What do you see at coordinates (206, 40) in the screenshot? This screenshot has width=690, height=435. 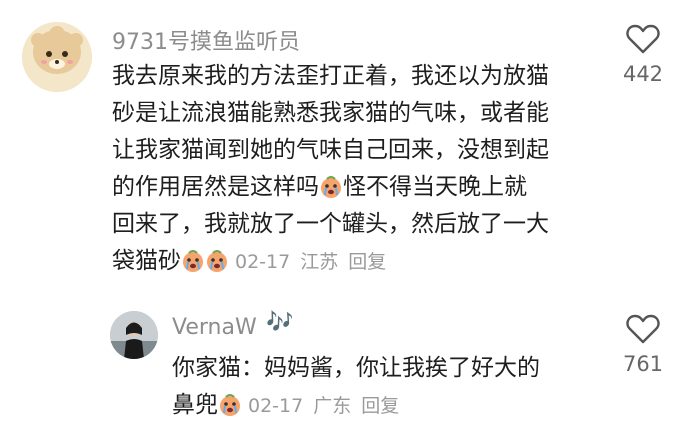 I see `commenter-username: 9731号摸鱼监听员` at bounding box center [206, 40].